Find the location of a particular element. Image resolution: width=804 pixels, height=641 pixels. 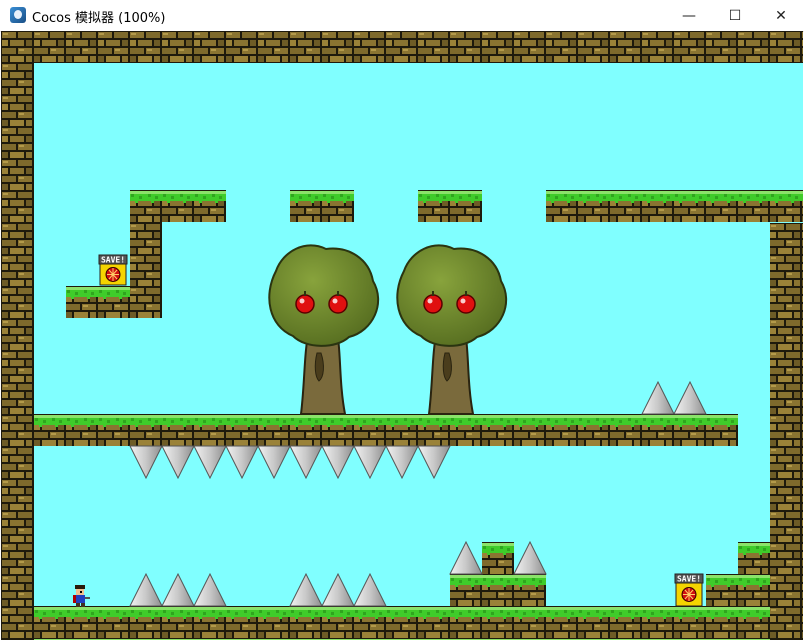

minimize-button: — is located at coordinates (689, 15).